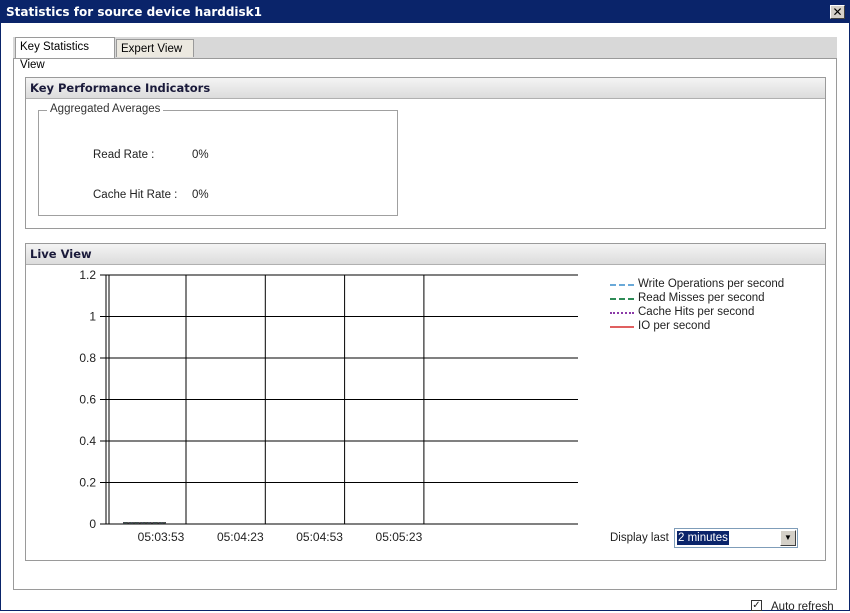 The width and height of the screenshot is (850, 613). What do you see at coordinates (134, 12) in the screenshot?
I see `window-title: Statistics for source device harddisk1` at bounding box center [134, 12].